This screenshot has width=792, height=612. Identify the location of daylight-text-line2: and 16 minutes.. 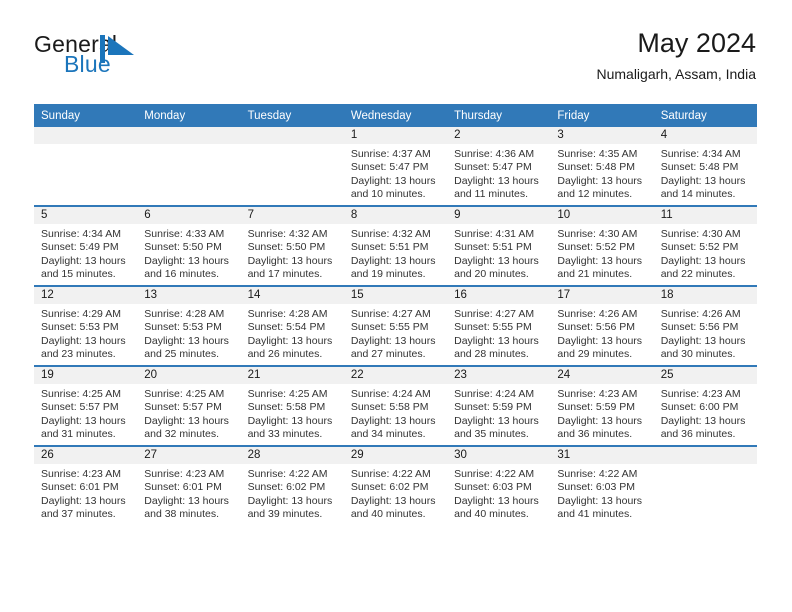
(181, 274).